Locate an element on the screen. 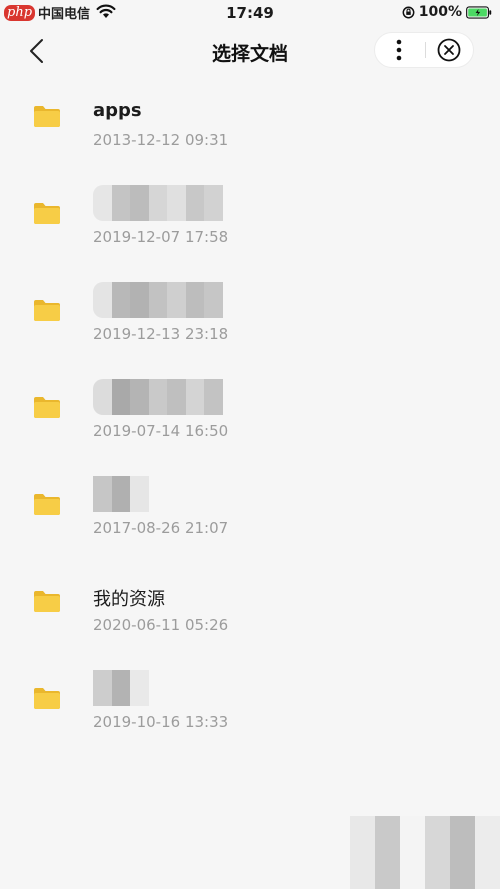 Image resolution: width=500 pixels, height=889 pixels. more-button is located at coordinates (400, 50).